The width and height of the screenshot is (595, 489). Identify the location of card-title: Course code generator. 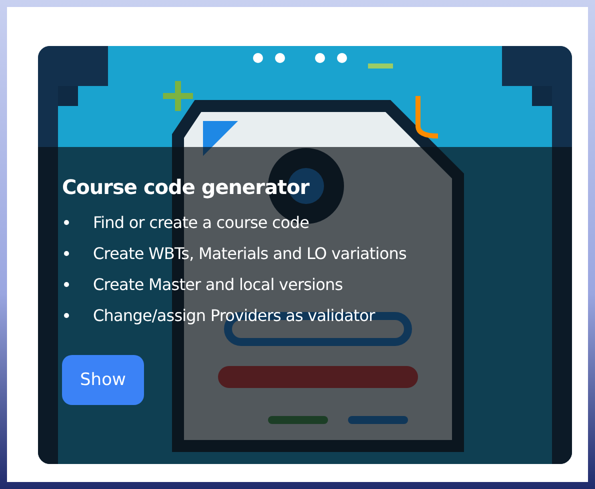
(186, 187).